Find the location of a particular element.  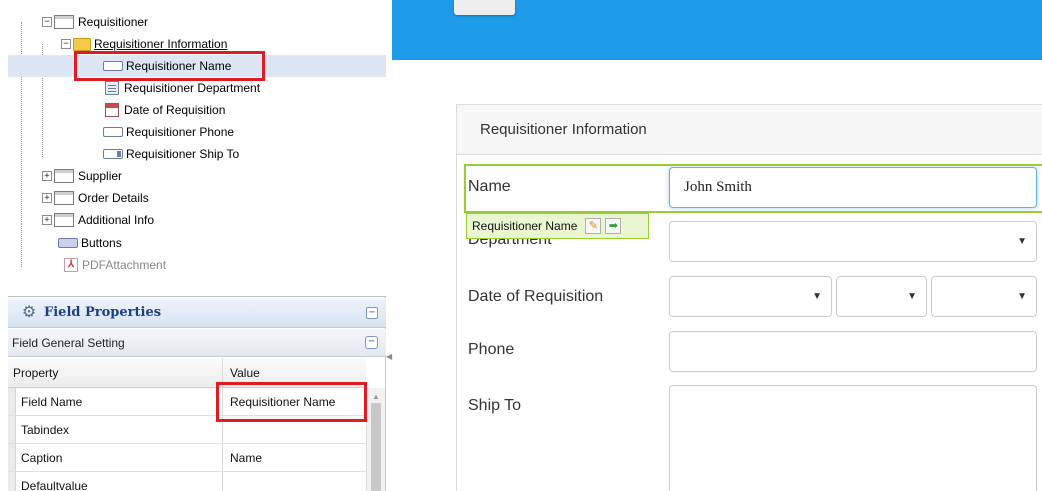

tree-item-requisitioner-department: Requisitioner Department is located at coordinates (182, 88).